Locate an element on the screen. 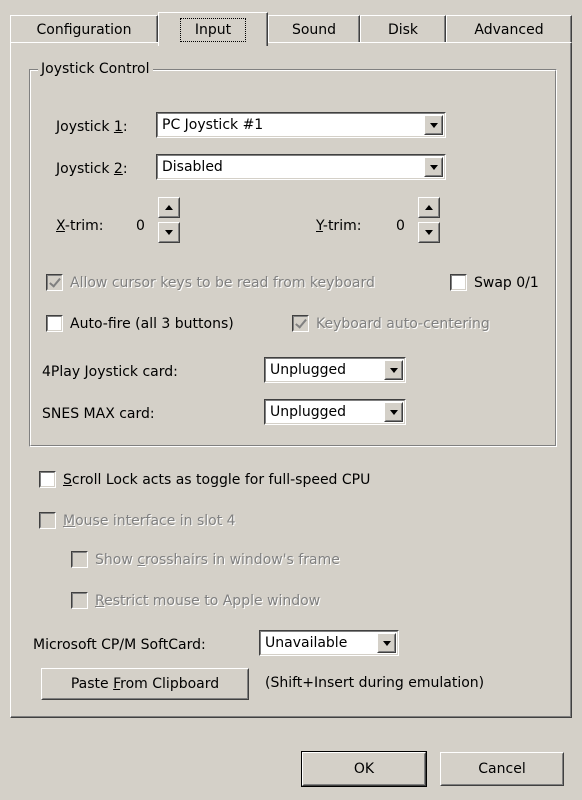  ok-button: OK is located at coordinates (364, 769).